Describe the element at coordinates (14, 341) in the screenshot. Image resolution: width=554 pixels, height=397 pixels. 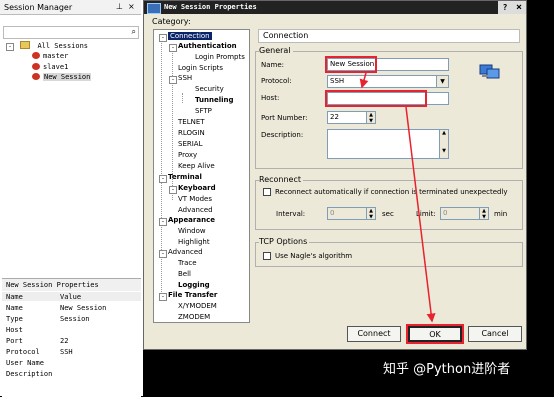
I see `property-name: Port` at that location.